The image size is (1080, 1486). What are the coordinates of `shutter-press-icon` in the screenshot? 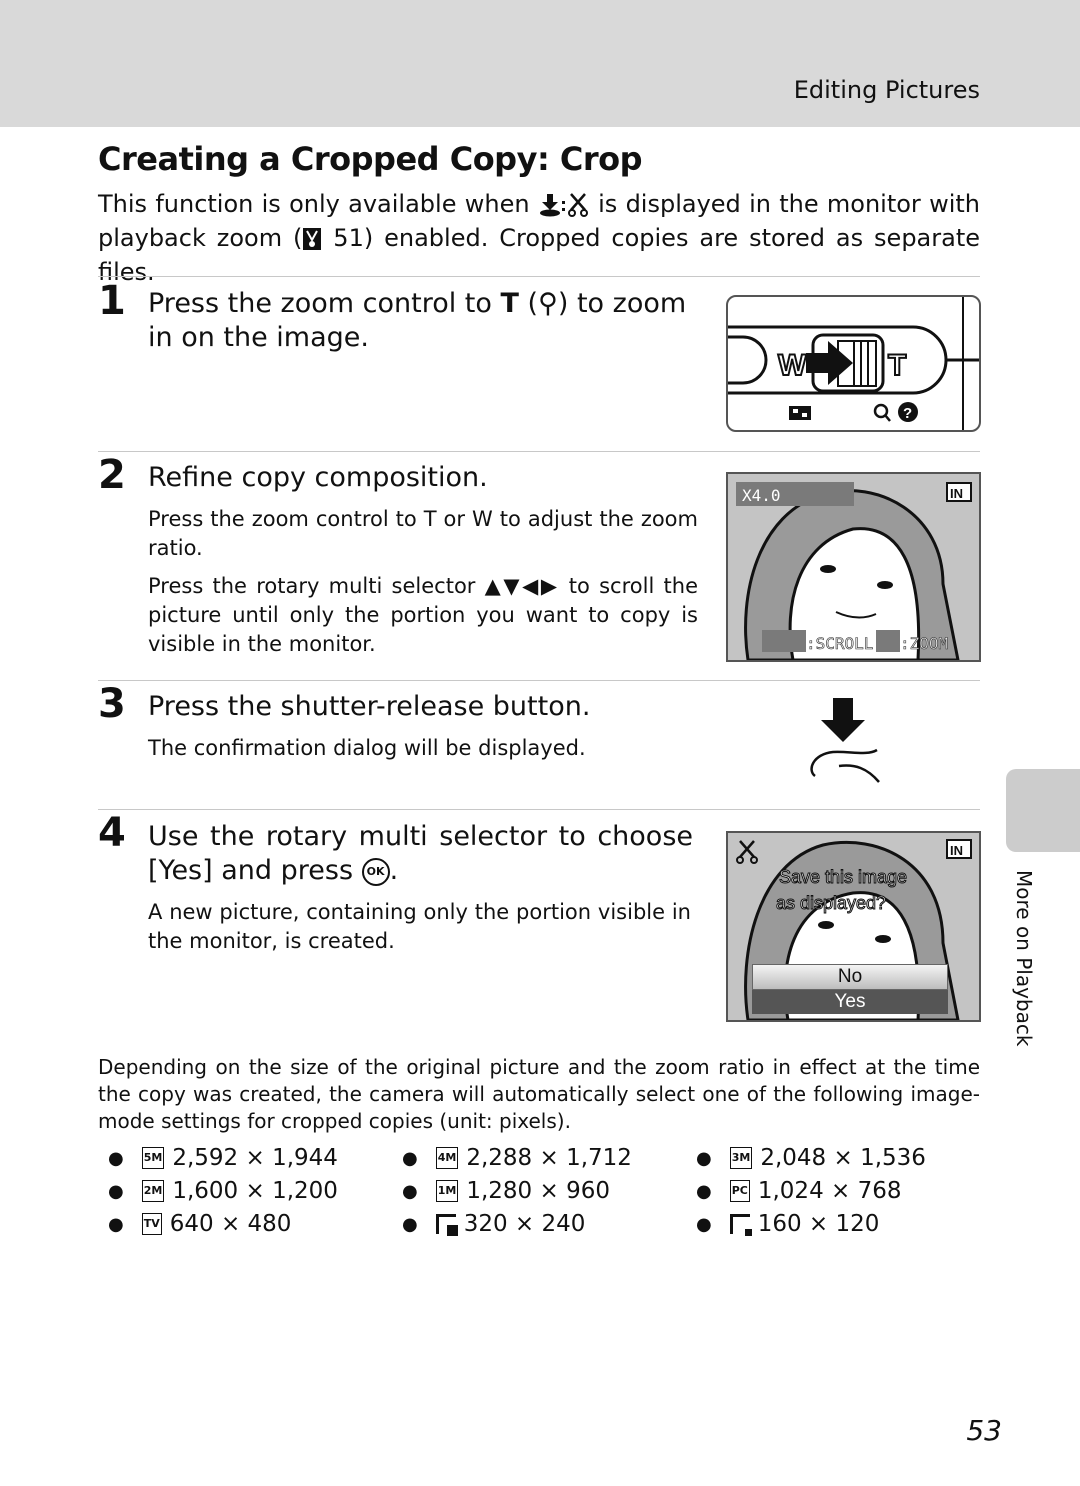 It's located at (845, 740).